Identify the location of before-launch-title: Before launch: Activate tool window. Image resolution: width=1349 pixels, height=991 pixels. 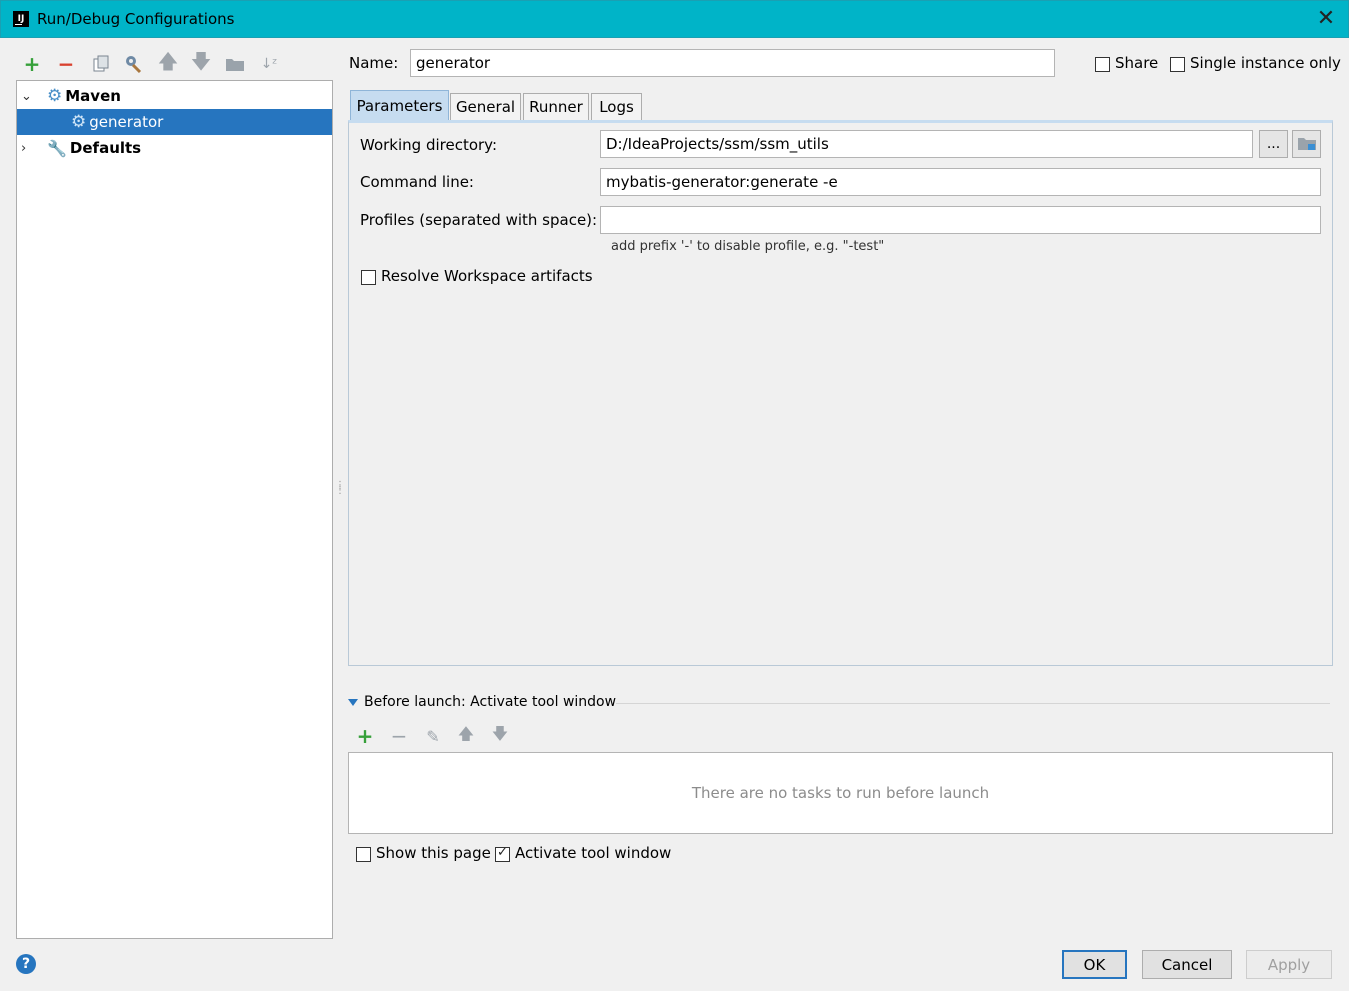
(490, 702).